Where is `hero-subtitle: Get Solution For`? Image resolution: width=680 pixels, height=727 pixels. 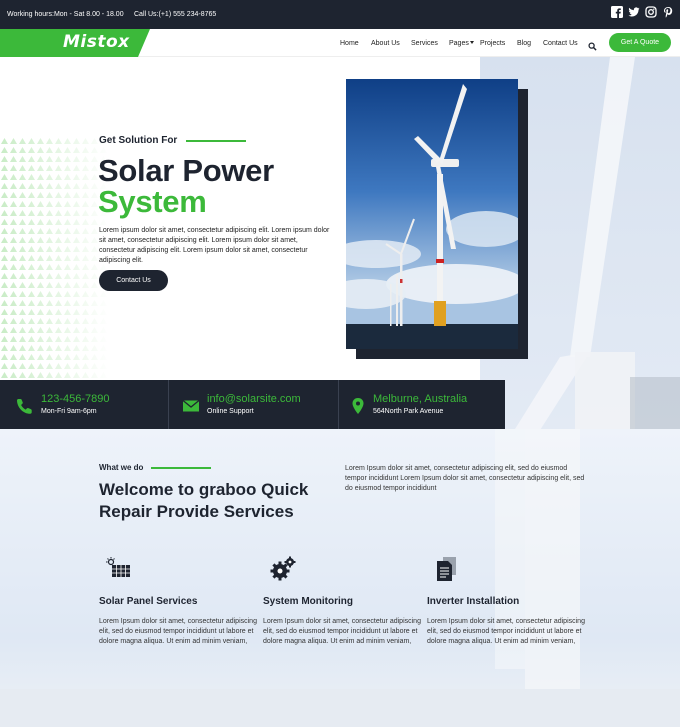 hero-subtitle: Get Solution For is located at coordinates (138, 140).